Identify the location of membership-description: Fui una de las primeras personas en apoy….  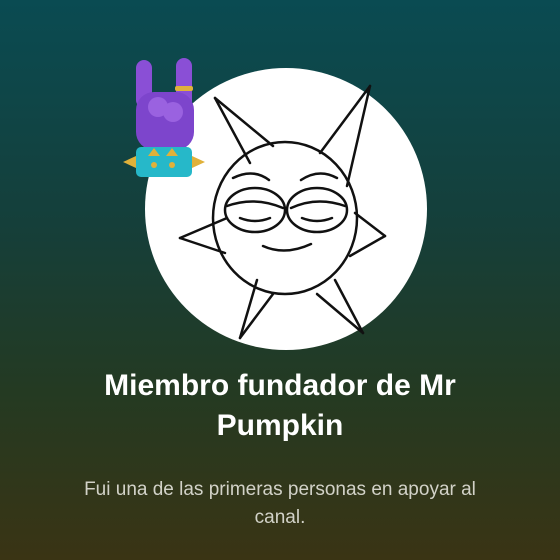
(280, 503).